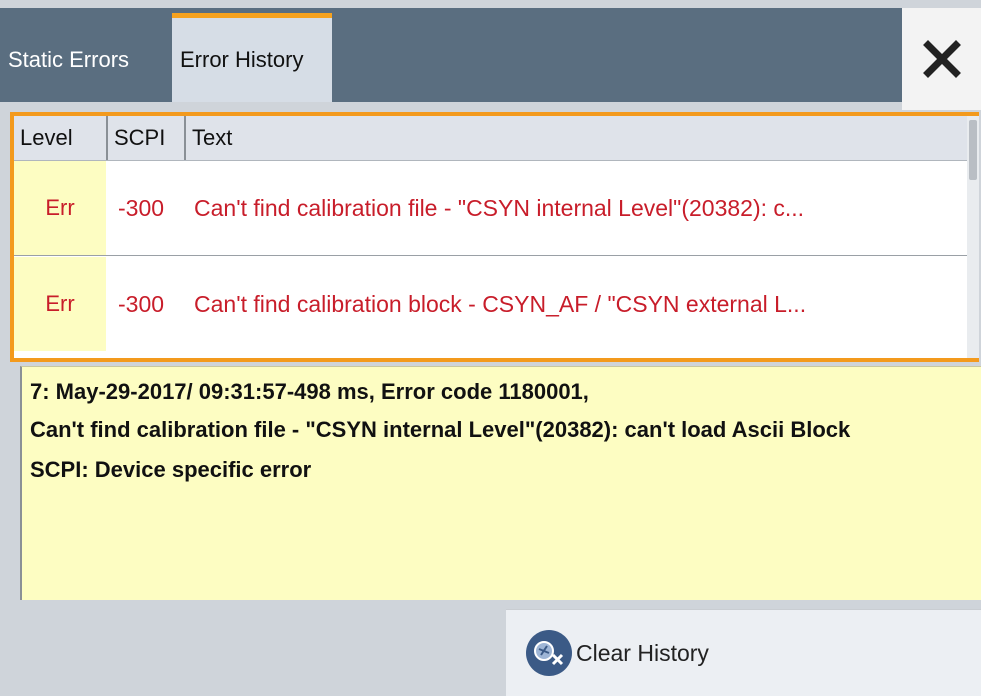  What do you see at coordinates (171, 469) in the screenshot?
I see `detail-scpi-line: SCPI: Device specific error` at bounding box center [171, 469].